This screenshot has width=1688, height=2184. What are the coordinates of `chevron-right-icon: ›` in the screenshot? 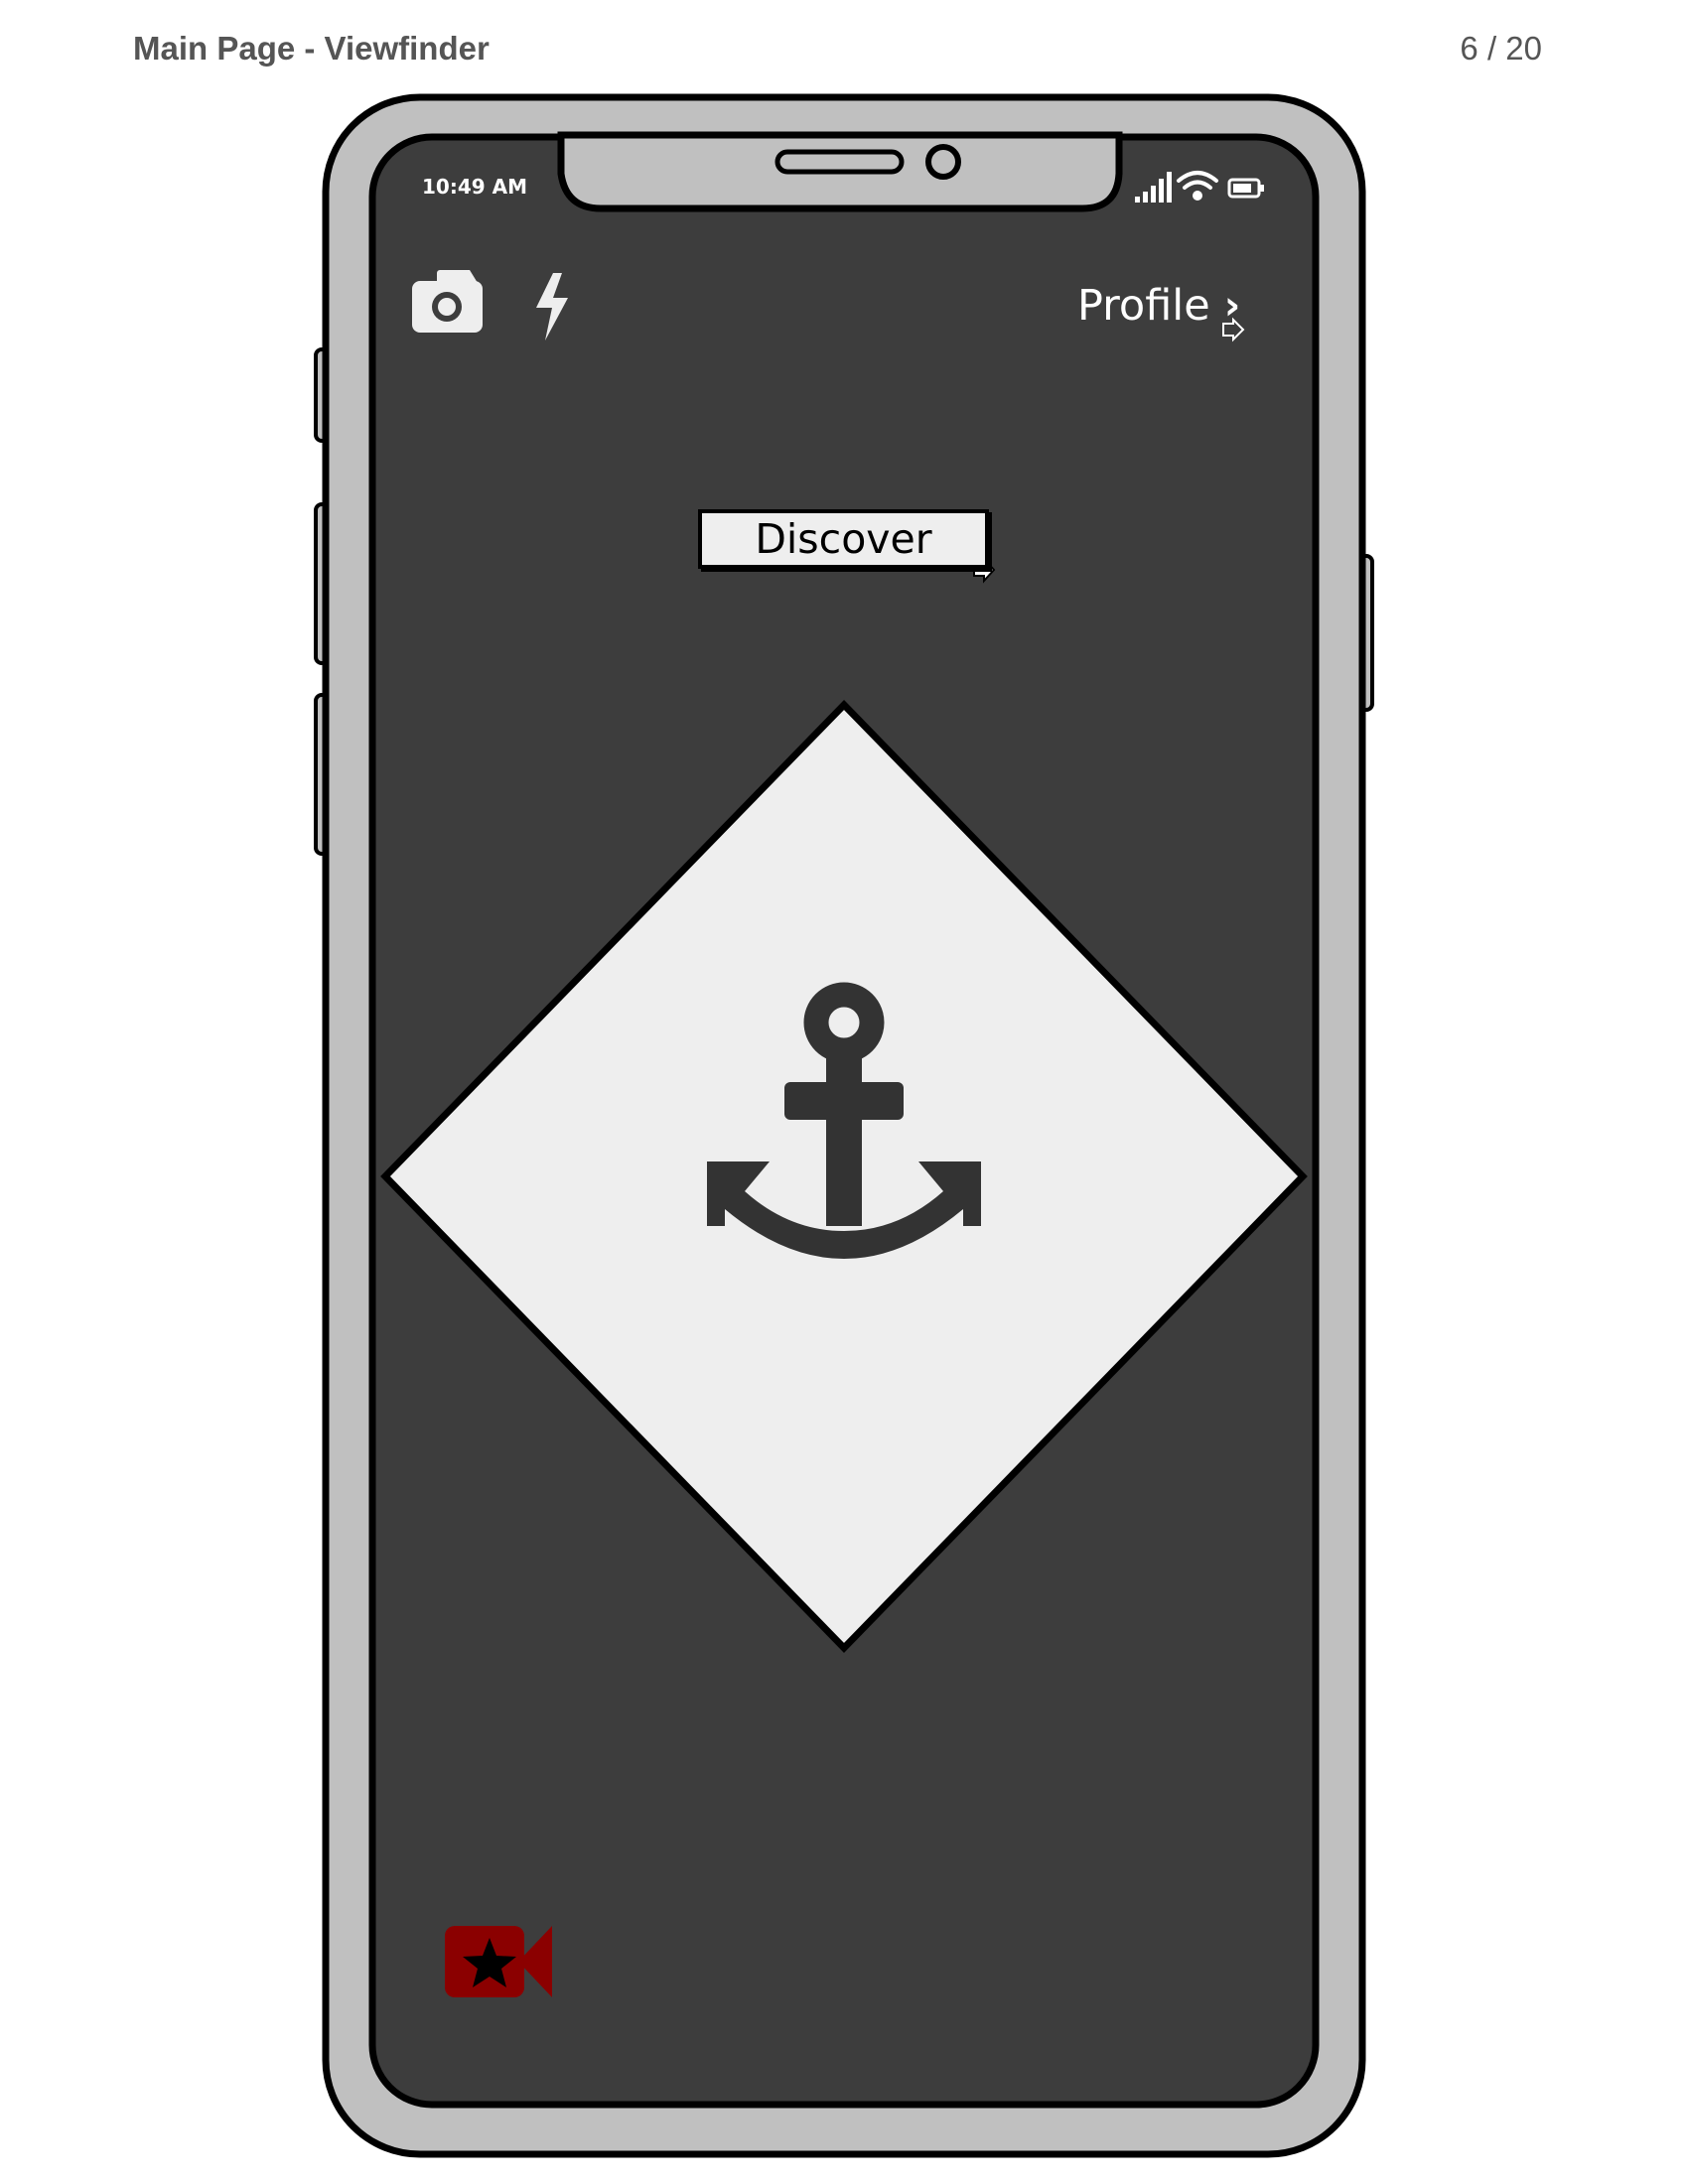 It's located at (1232, 306).